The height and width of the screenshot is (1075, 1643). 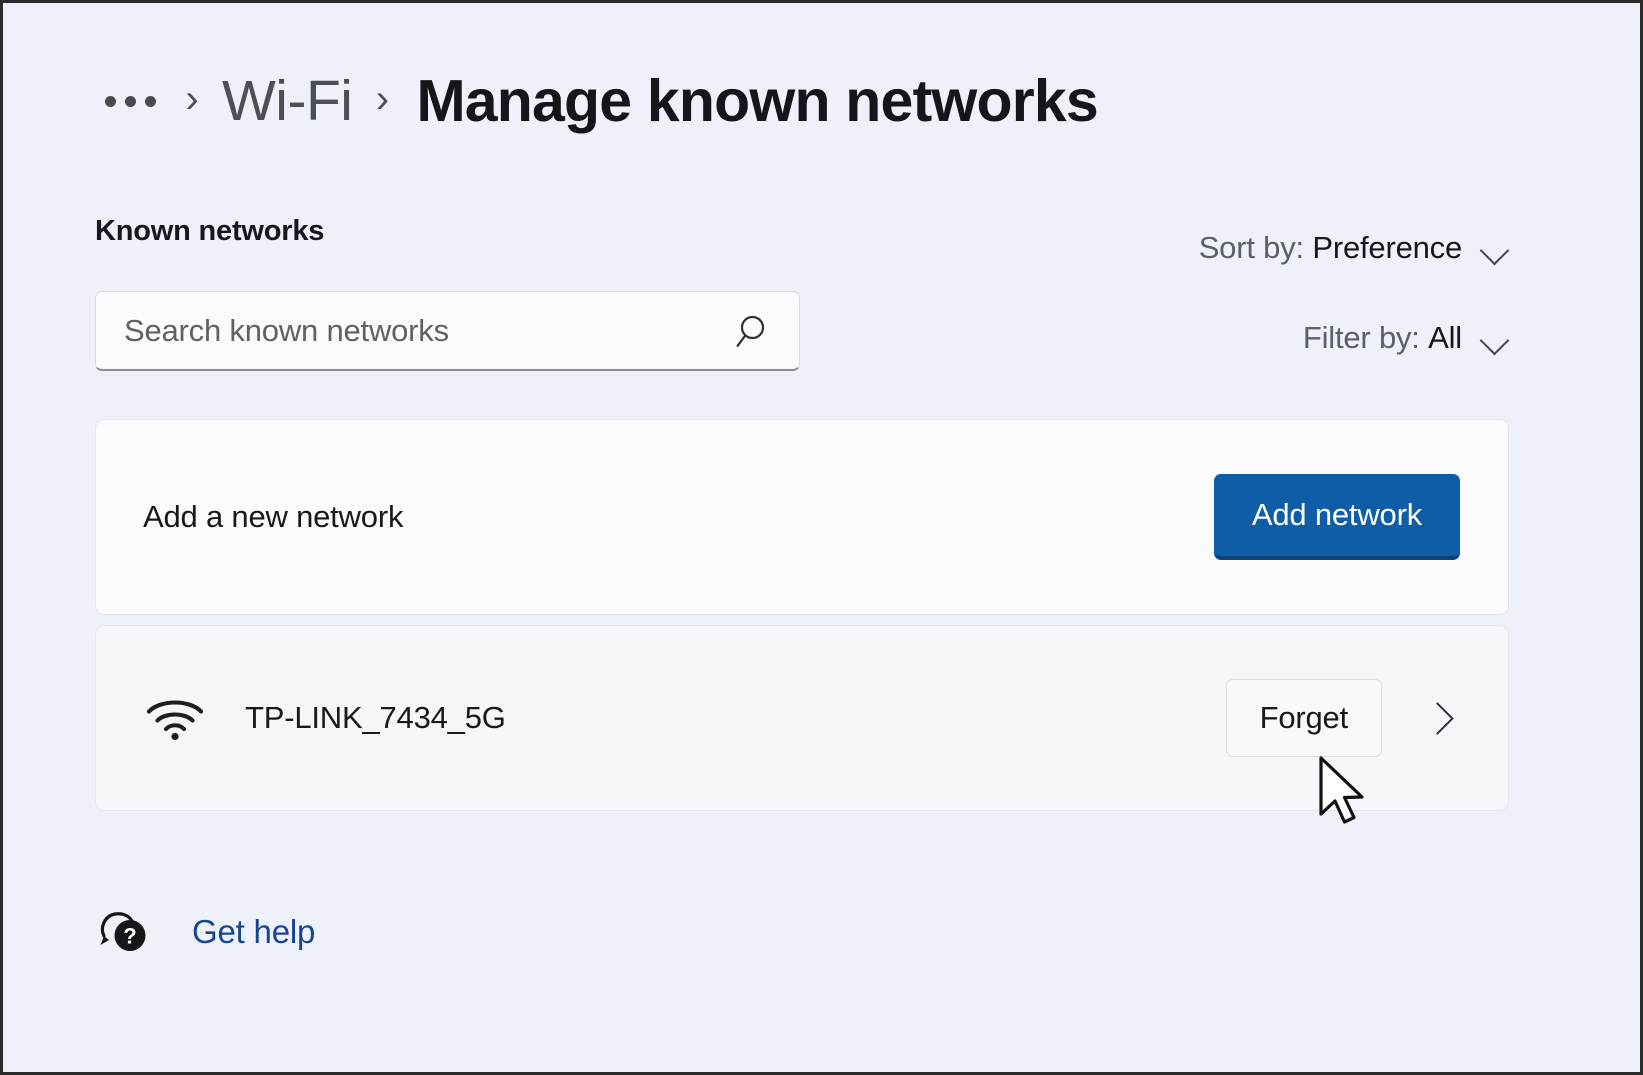 I want to click on add-network-label: Add a new network, so click(x=273, y=516).